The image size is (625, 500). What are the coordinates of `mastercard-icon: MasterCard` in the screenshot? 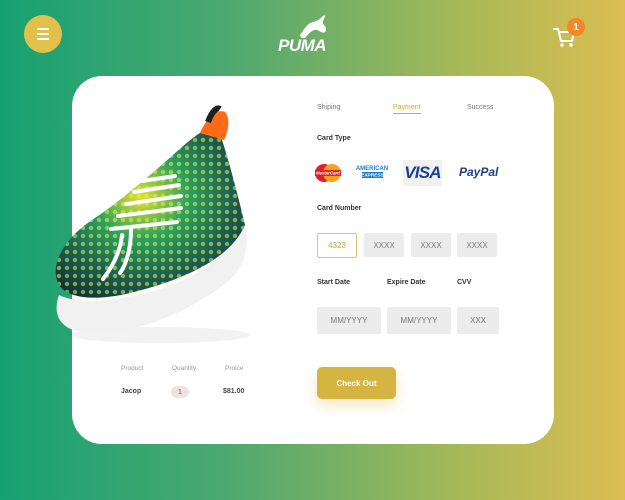 It's located at (328, 173).